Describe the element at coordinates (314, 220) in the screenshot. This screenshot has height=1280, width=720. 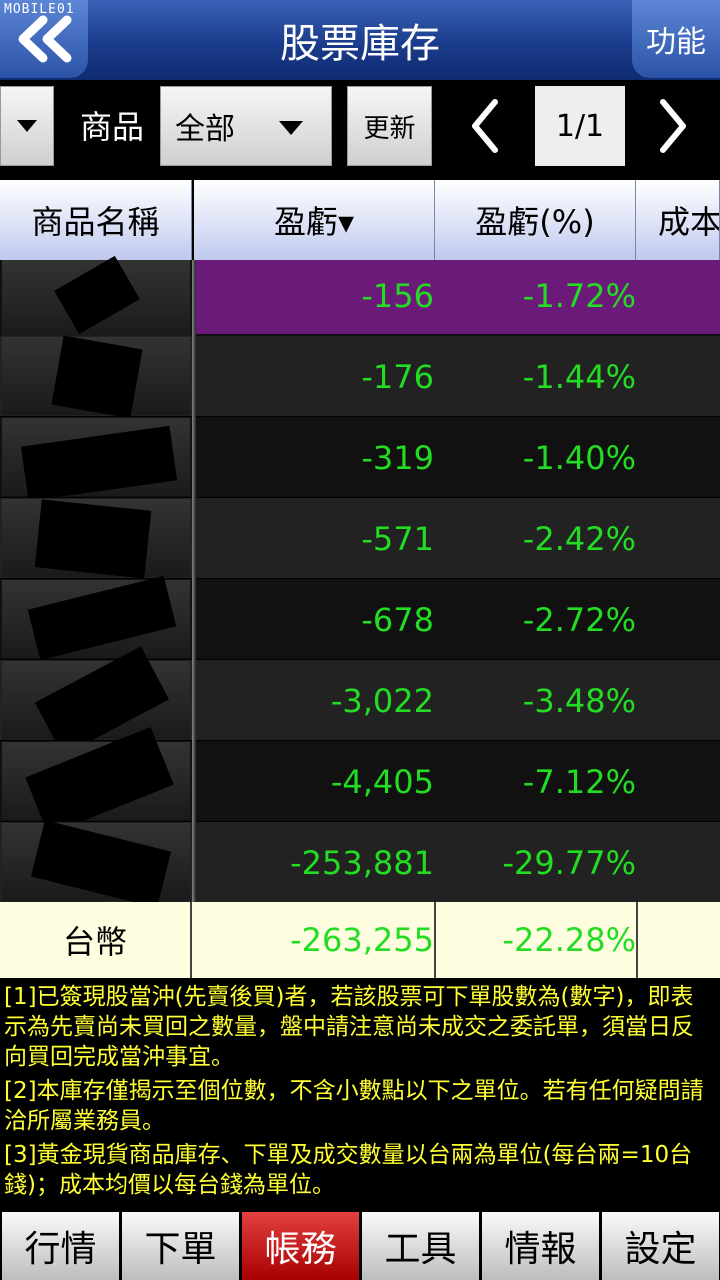
I see `column-header-pl: 盈虧▾` at that location.